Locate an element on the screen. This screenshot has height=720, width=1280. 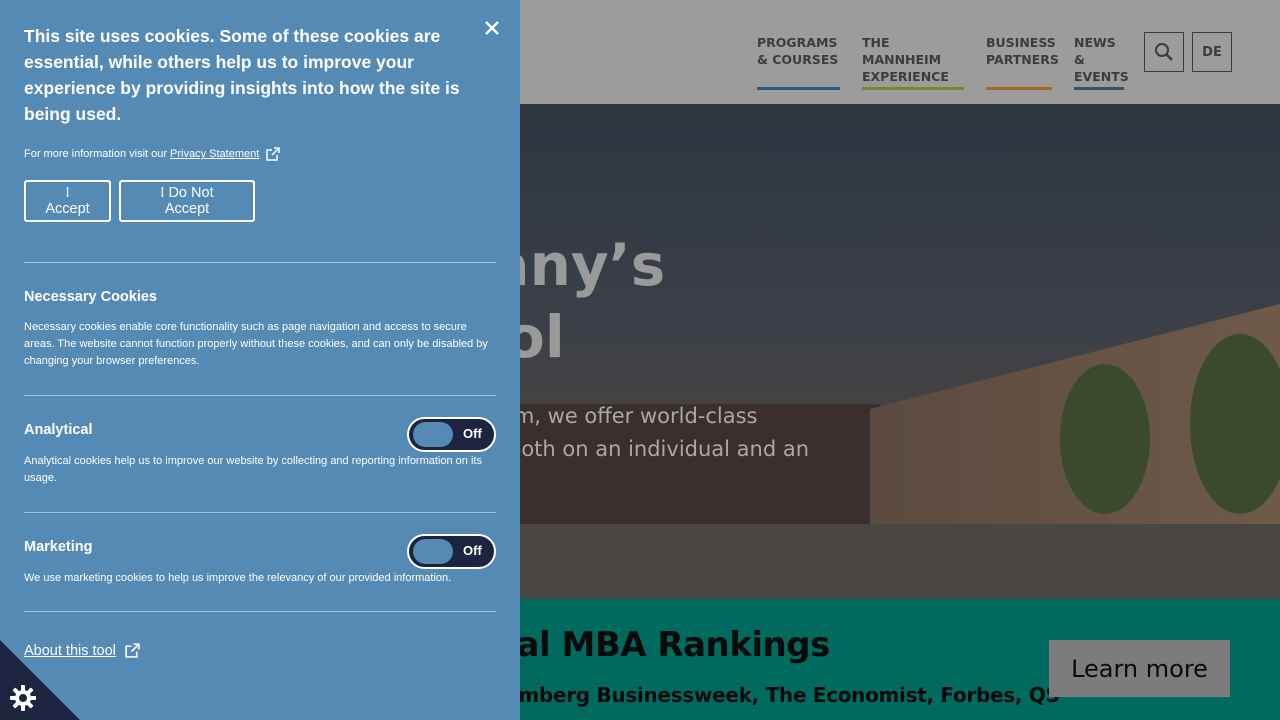
analytical-cookies-toggle: Off is located at coordinates (451, 434).